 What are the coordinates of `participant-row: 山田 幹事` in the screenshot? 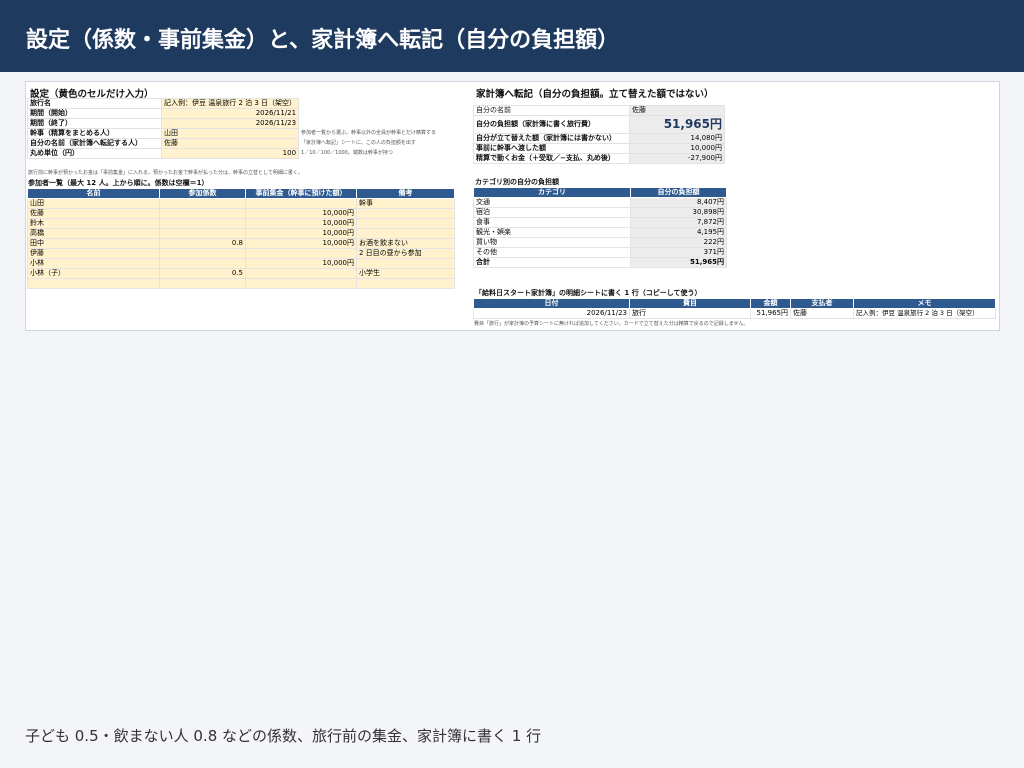 It's located at (241, 203).